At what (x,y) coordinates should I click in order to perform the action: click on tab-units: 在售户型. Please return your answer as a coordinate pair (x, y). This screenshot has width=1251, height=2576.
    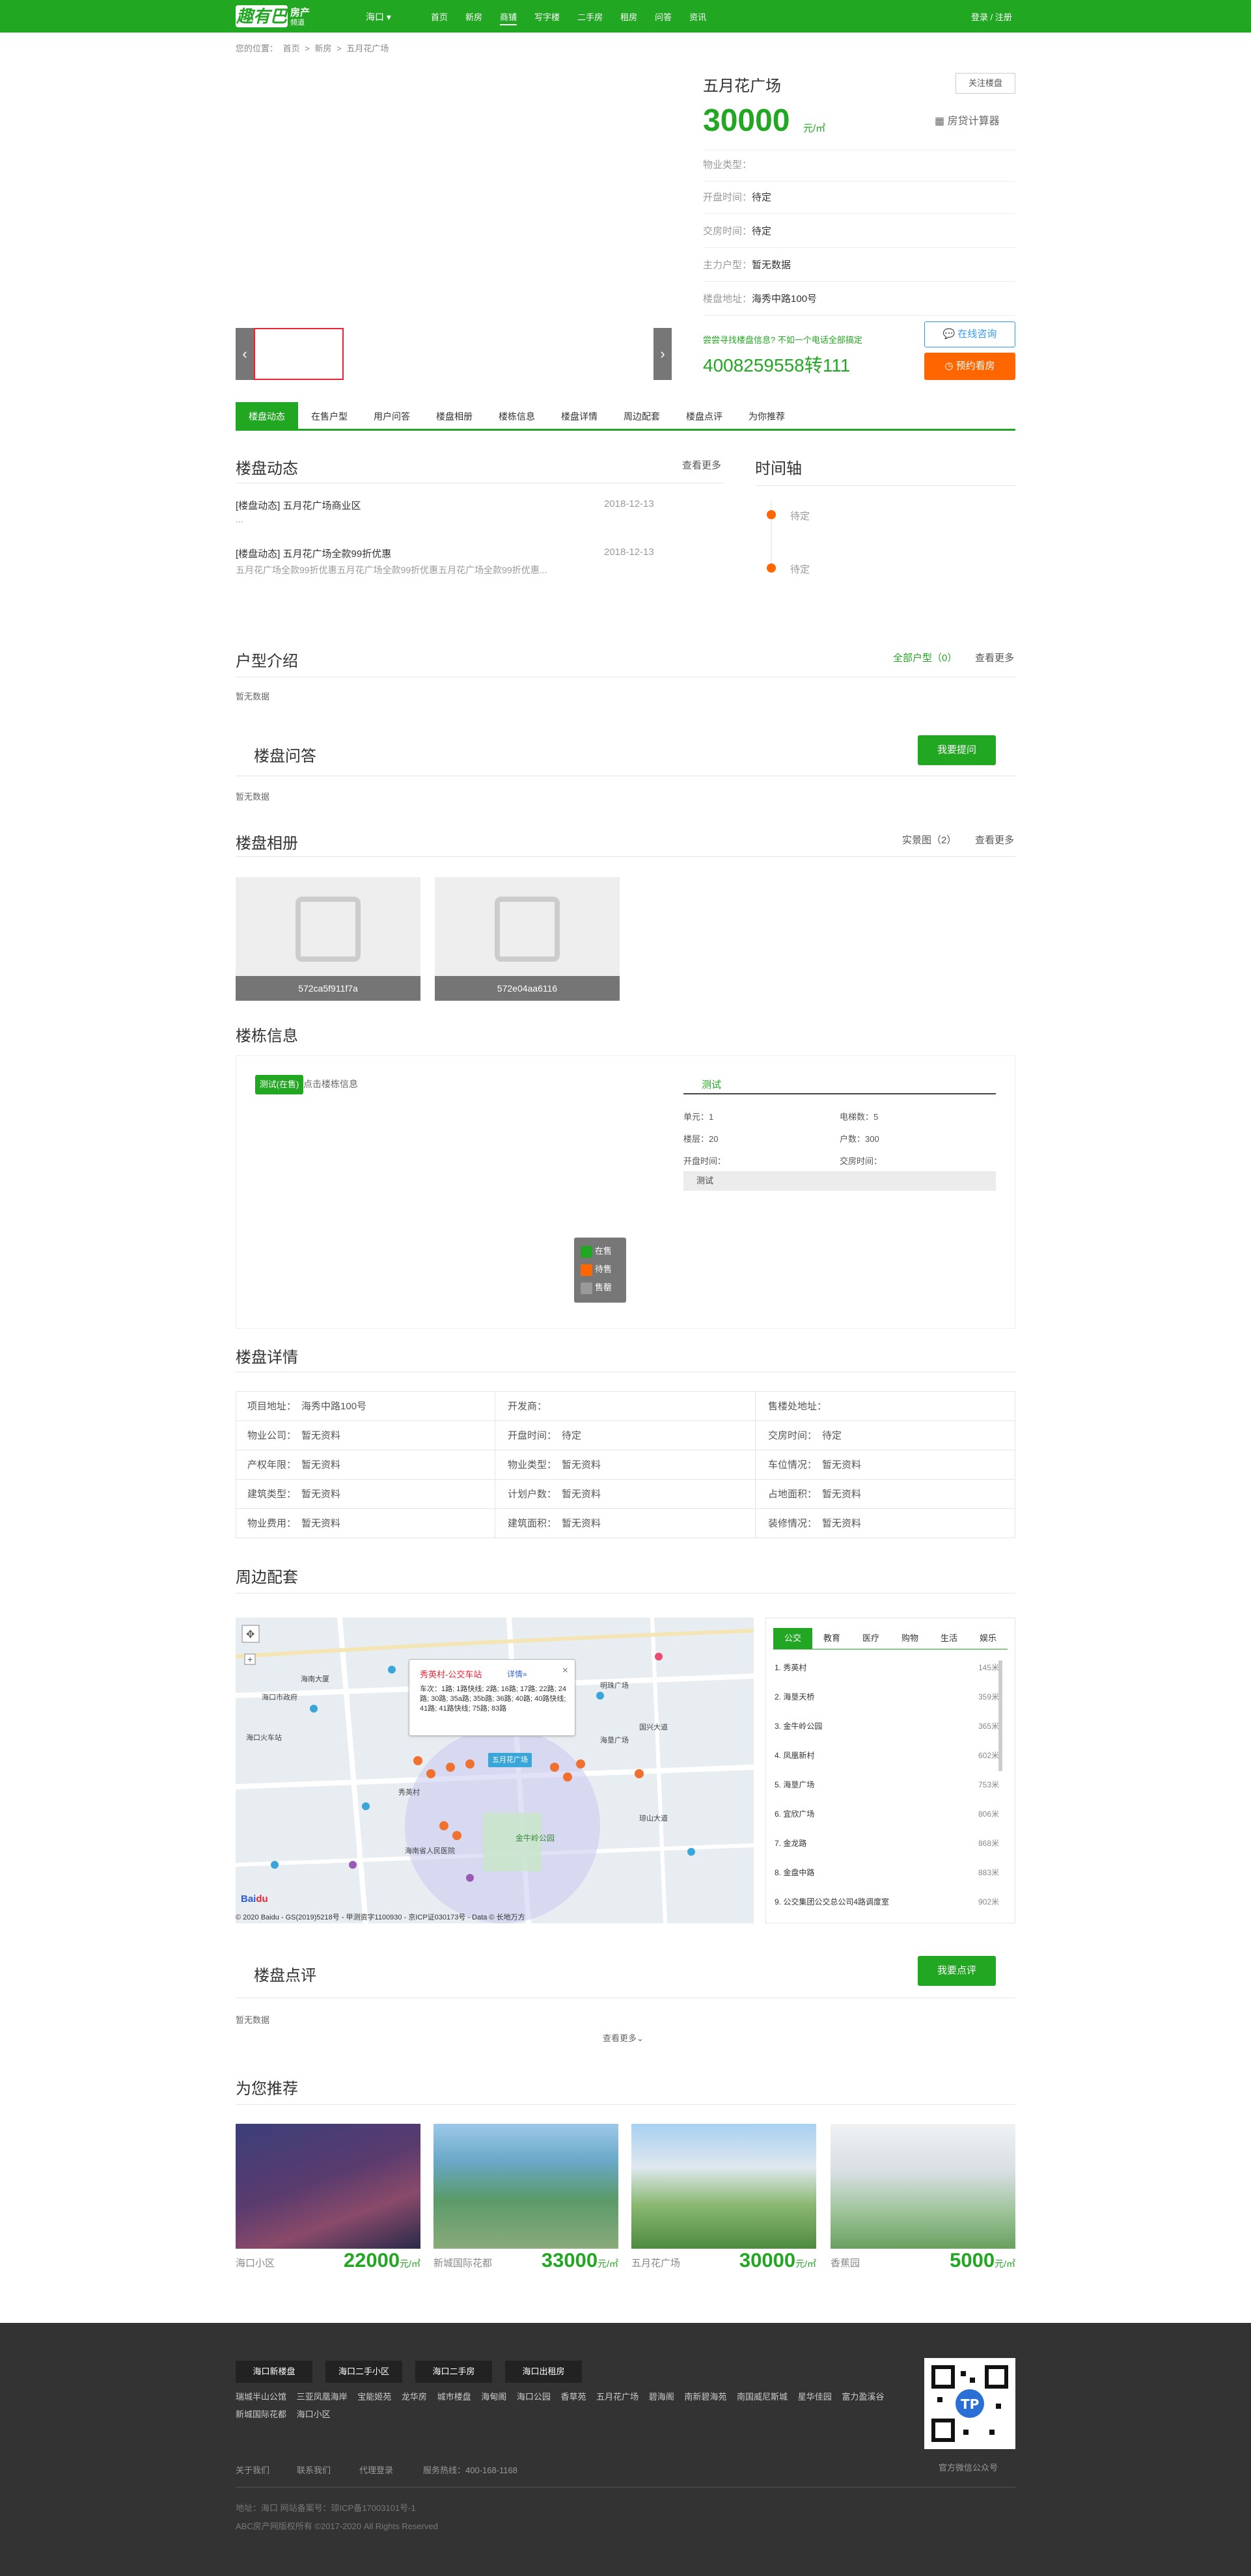
    Looking at the image, I should click on (329, 417).